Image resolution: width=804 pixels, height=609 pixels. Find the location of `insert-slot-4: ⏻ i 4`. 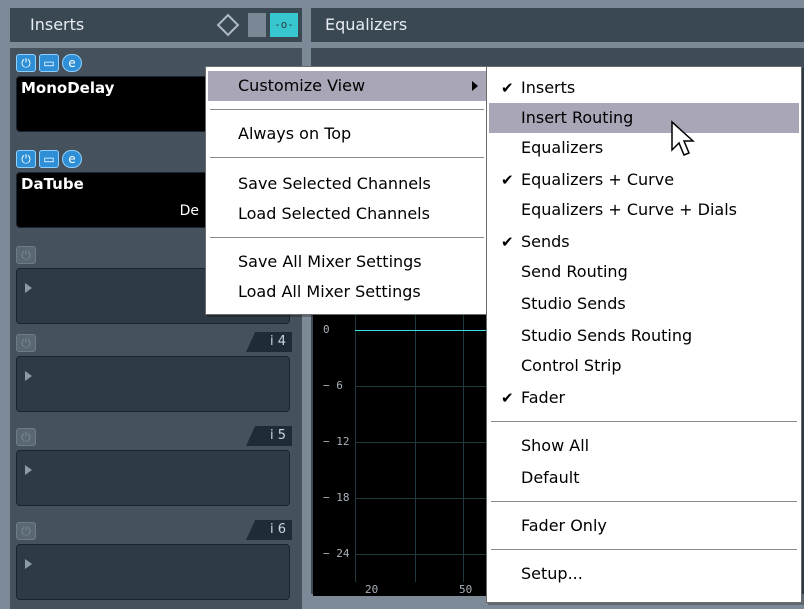

insert-slot-4: ⏻ i 4 is located at coordinates (158, 372).